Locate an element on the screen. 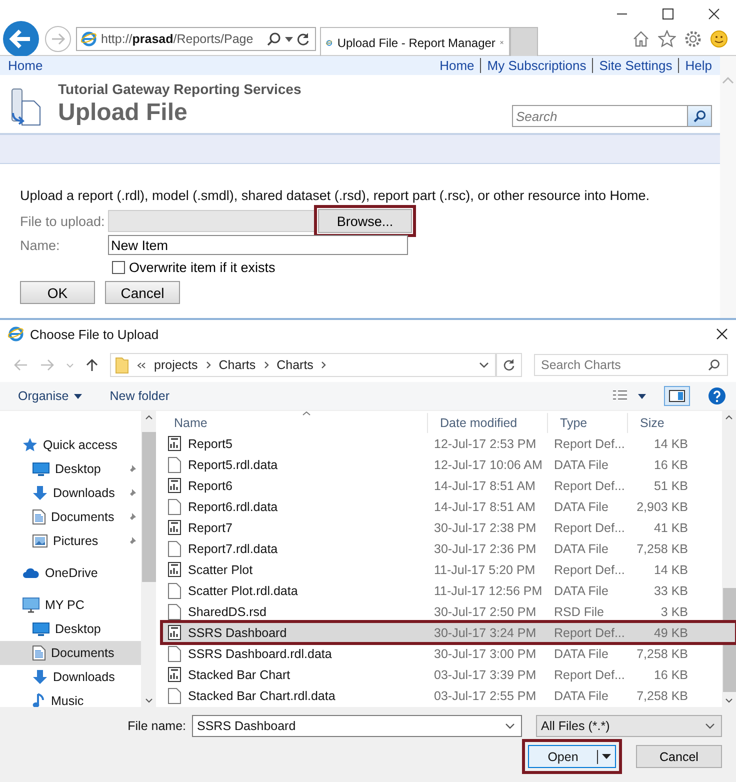  star-icon is located at coordinates (667, 39).